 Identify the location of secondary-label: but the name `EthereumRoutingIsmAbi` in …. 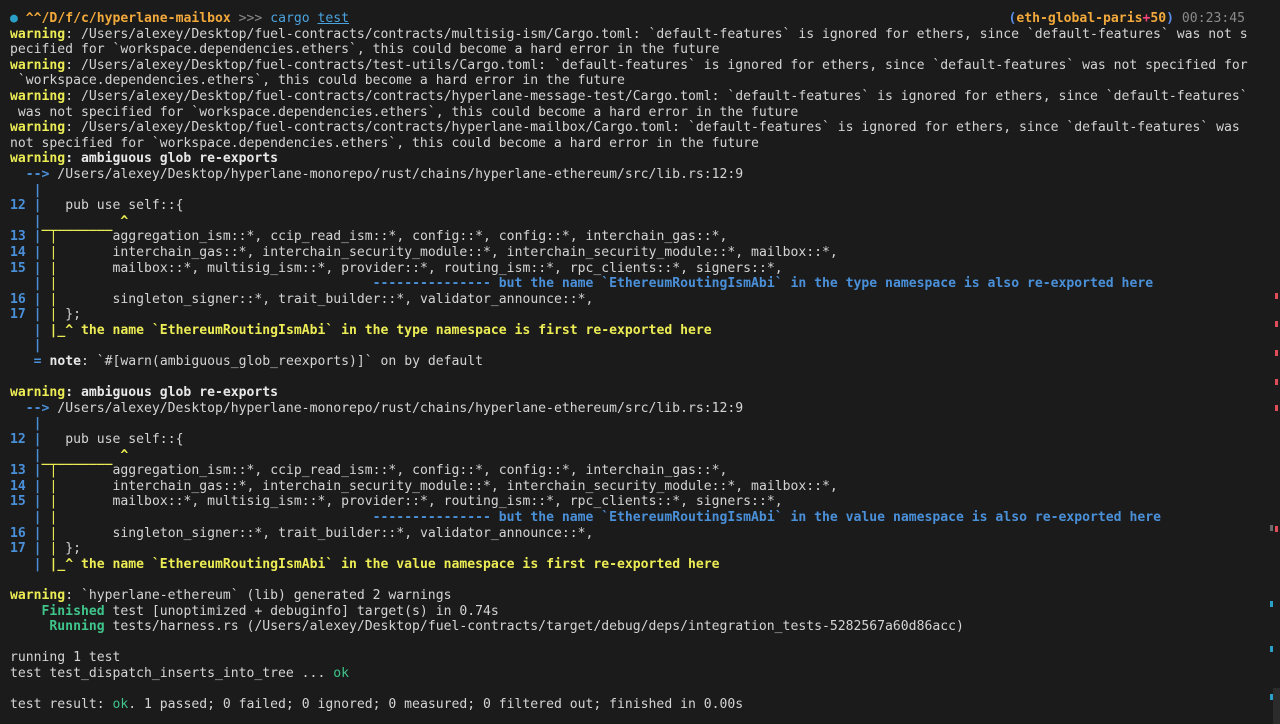
(825, 517).